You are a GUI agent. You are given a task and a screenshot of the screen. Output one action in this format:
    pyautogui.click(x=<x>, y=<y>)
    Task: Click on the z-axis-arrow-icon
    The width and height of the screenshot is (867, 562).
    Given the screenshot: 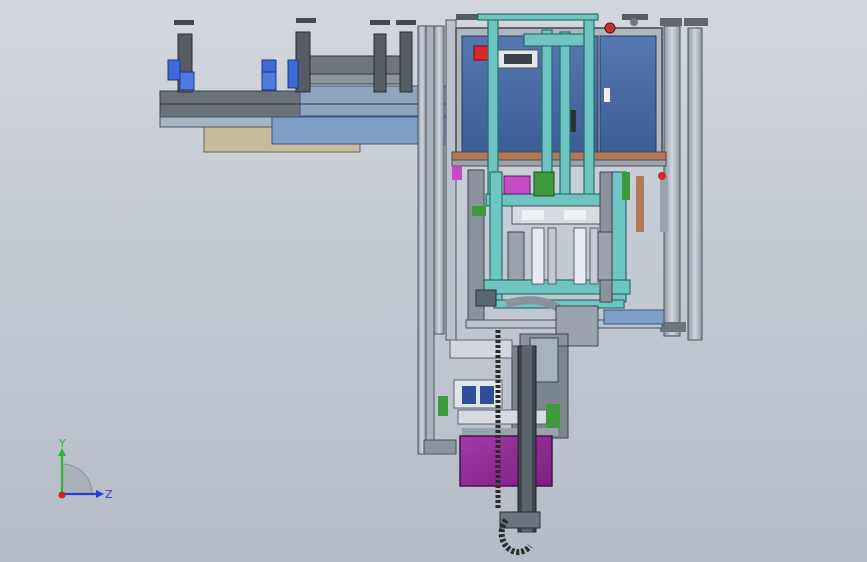 What is the action you would take?
    pyautogui.click(x=100, y=494)
    